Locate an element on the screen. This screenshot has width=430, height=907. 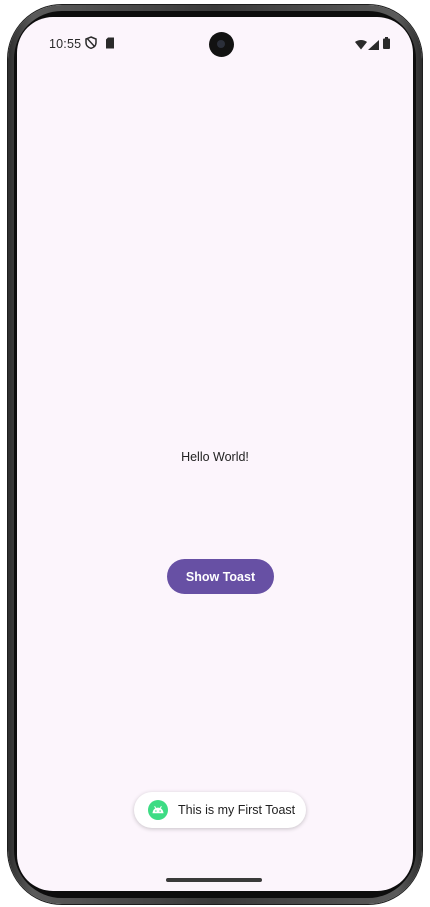
toast-text: This is my First Toast is located at coordinates (237, 810).